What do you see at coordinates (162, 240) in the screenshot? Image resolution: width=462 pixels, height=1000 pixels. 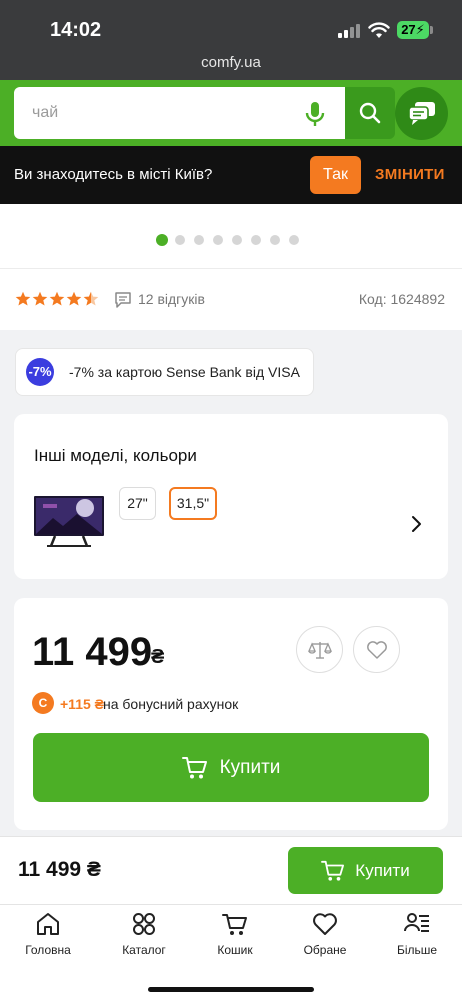 I see `gallery-dot-active` at bounding box center [162, 240].